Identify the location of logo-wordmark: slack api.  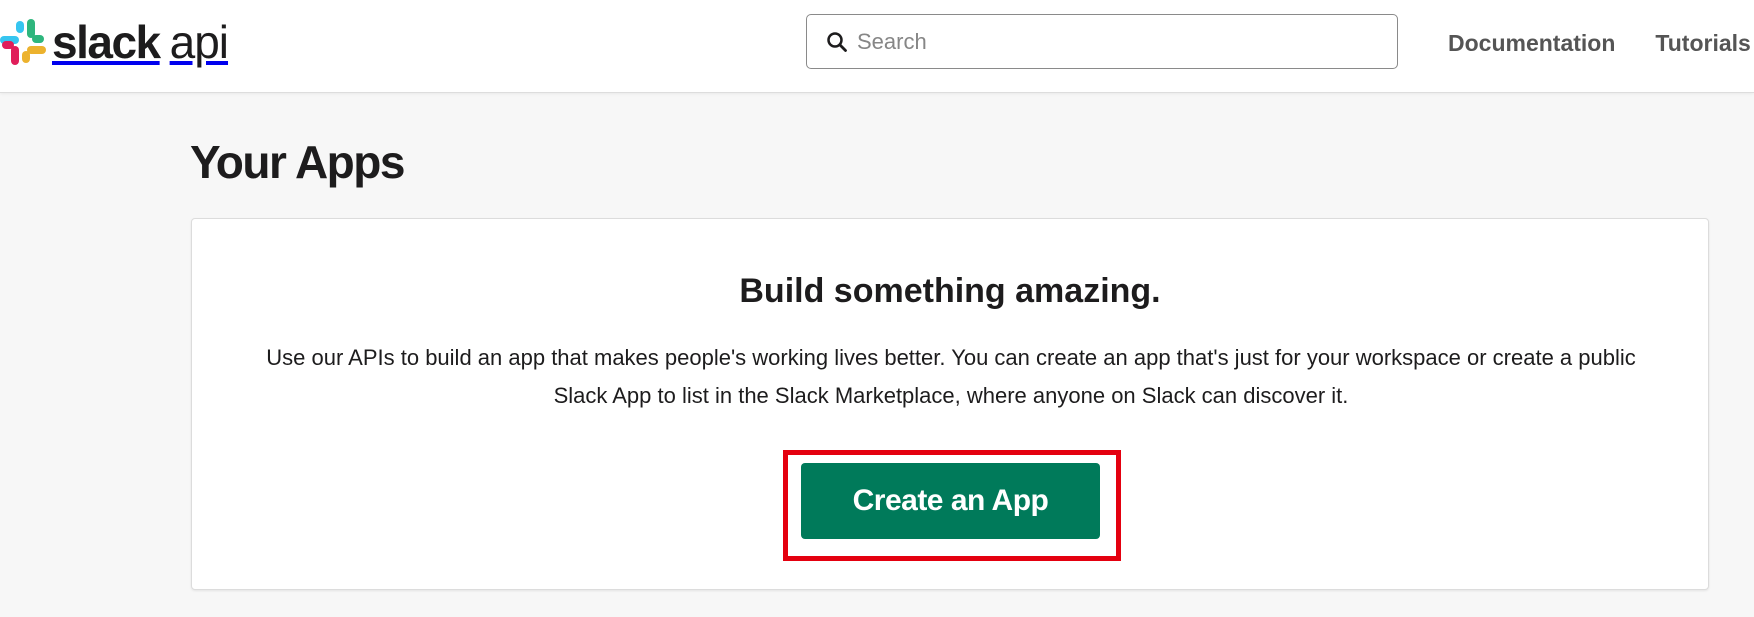
(140, 42).